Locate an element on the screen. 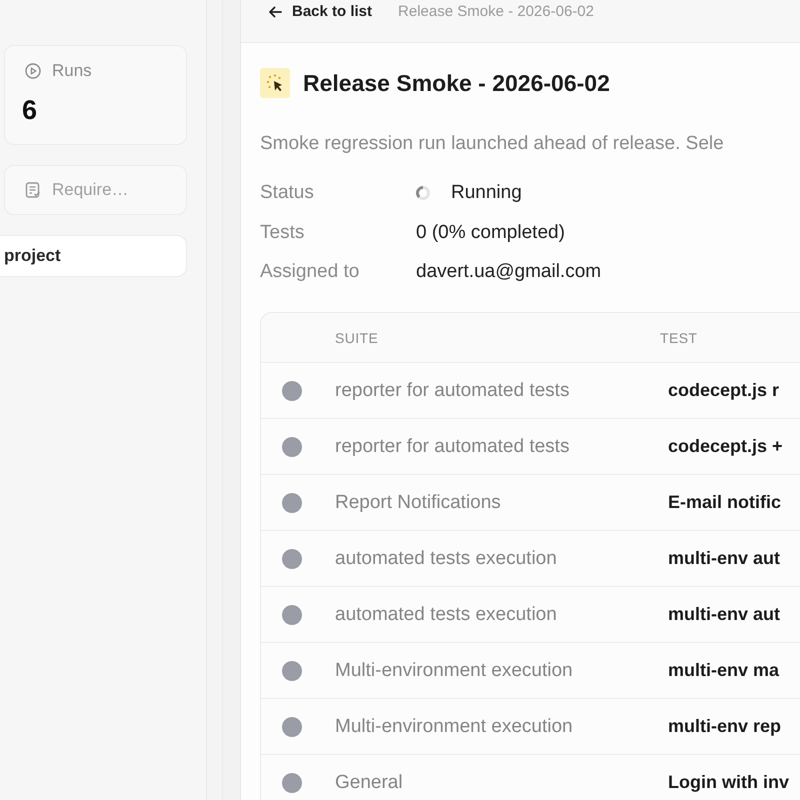 Image resolution: width=800 pixels, height=800 pixels. play-circle-icon is located at coordinates (33, 71).